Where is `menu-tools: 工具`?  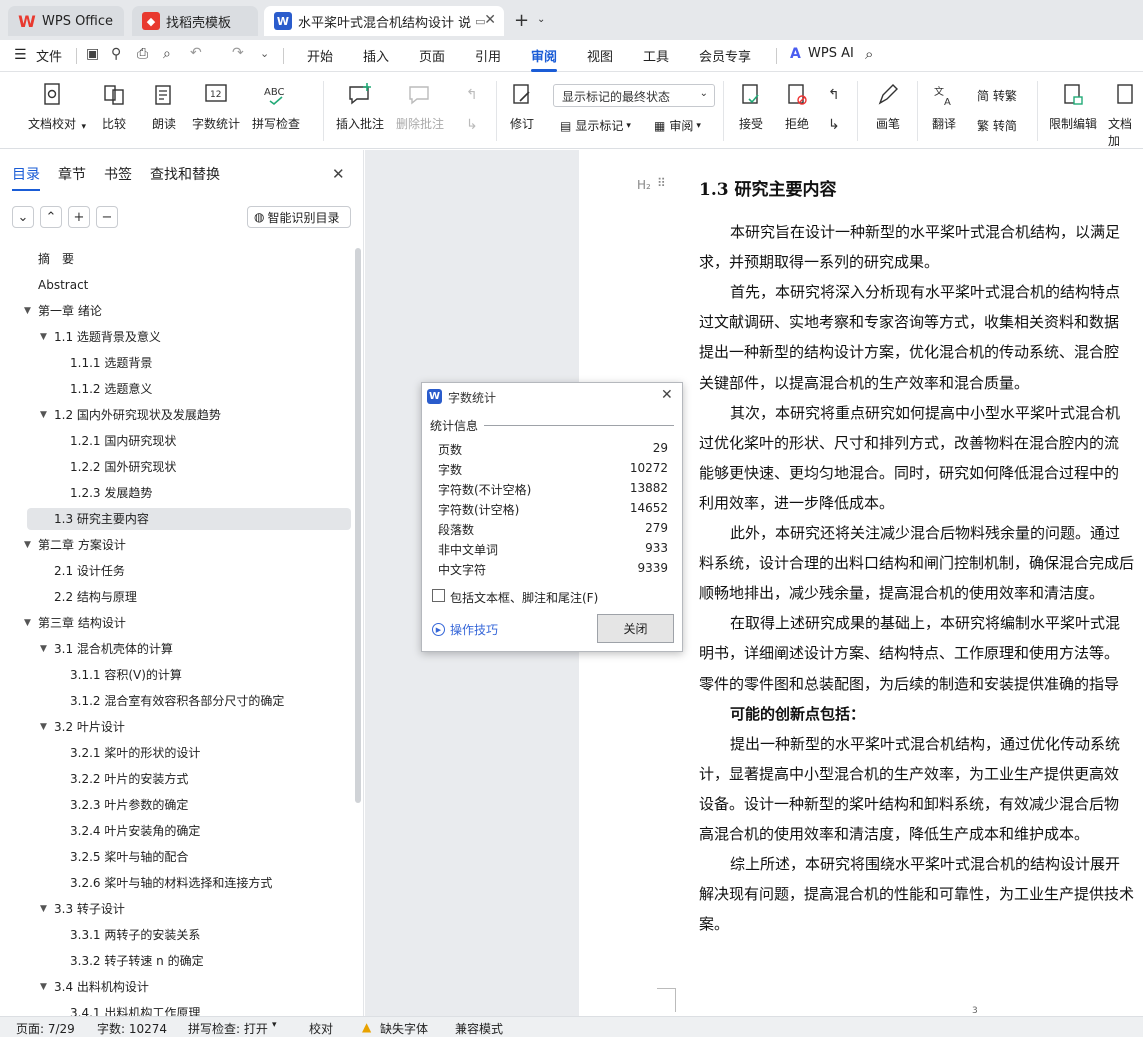
menu-tools: 工具 is located at coordinates (656, 55).